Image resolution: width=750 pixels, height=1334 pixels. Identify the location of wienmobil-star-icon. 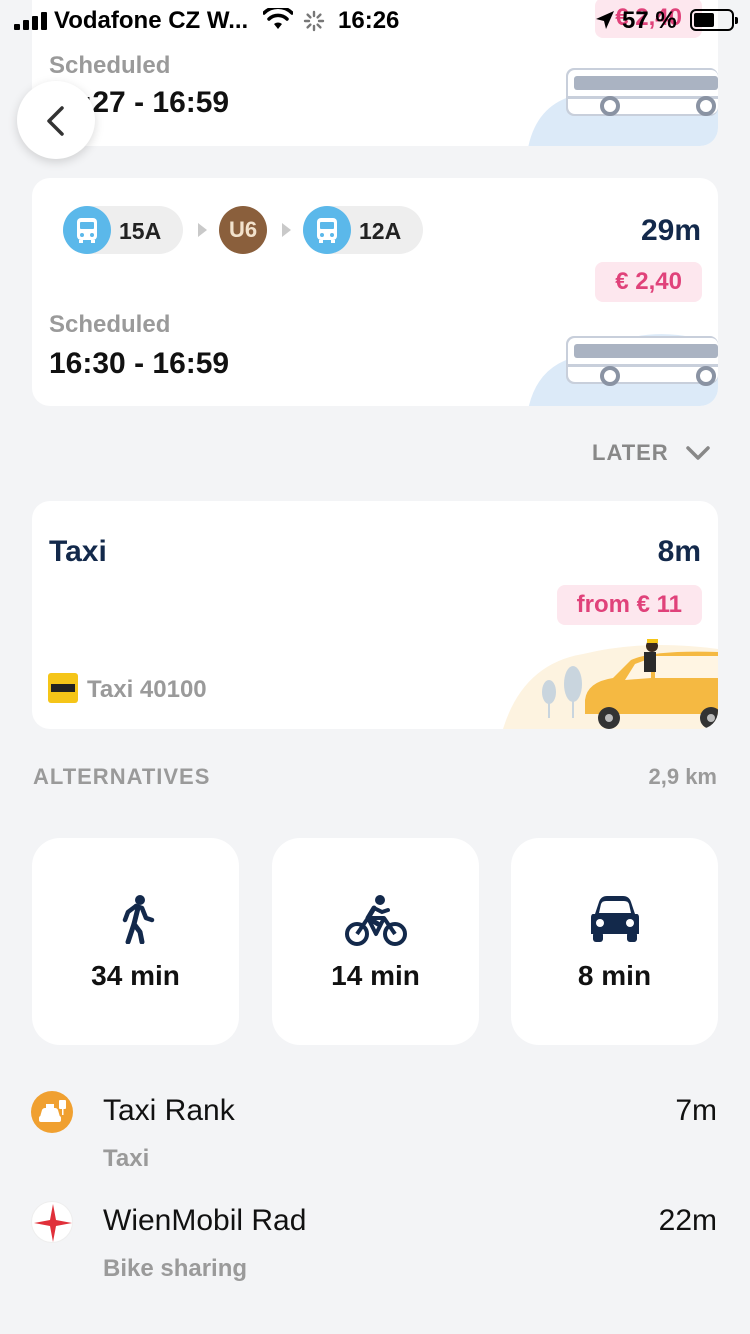
(52, 1222).